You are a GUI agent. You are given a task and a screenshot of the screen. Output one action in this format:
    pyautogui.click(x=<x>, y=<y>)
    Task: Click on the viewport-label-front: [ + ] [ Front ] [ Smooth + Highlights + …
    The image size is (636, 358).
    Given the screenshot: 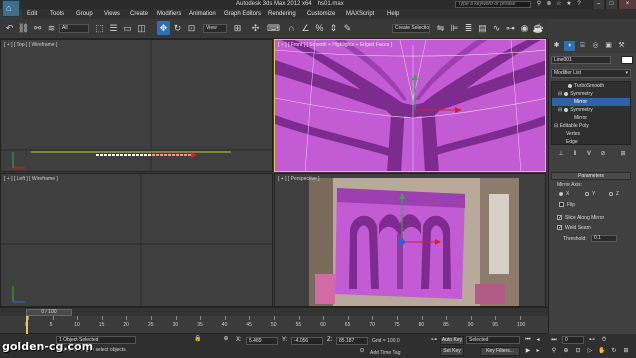 What is the action you would take?
    pyautogui.click(x=335, y=45)
    